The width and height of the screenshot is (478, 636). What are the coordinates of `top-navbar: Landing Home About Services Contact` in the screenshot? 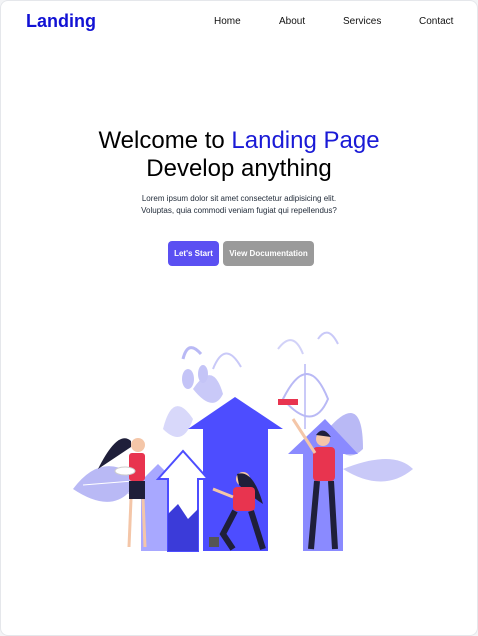 It's located at (239, 21).